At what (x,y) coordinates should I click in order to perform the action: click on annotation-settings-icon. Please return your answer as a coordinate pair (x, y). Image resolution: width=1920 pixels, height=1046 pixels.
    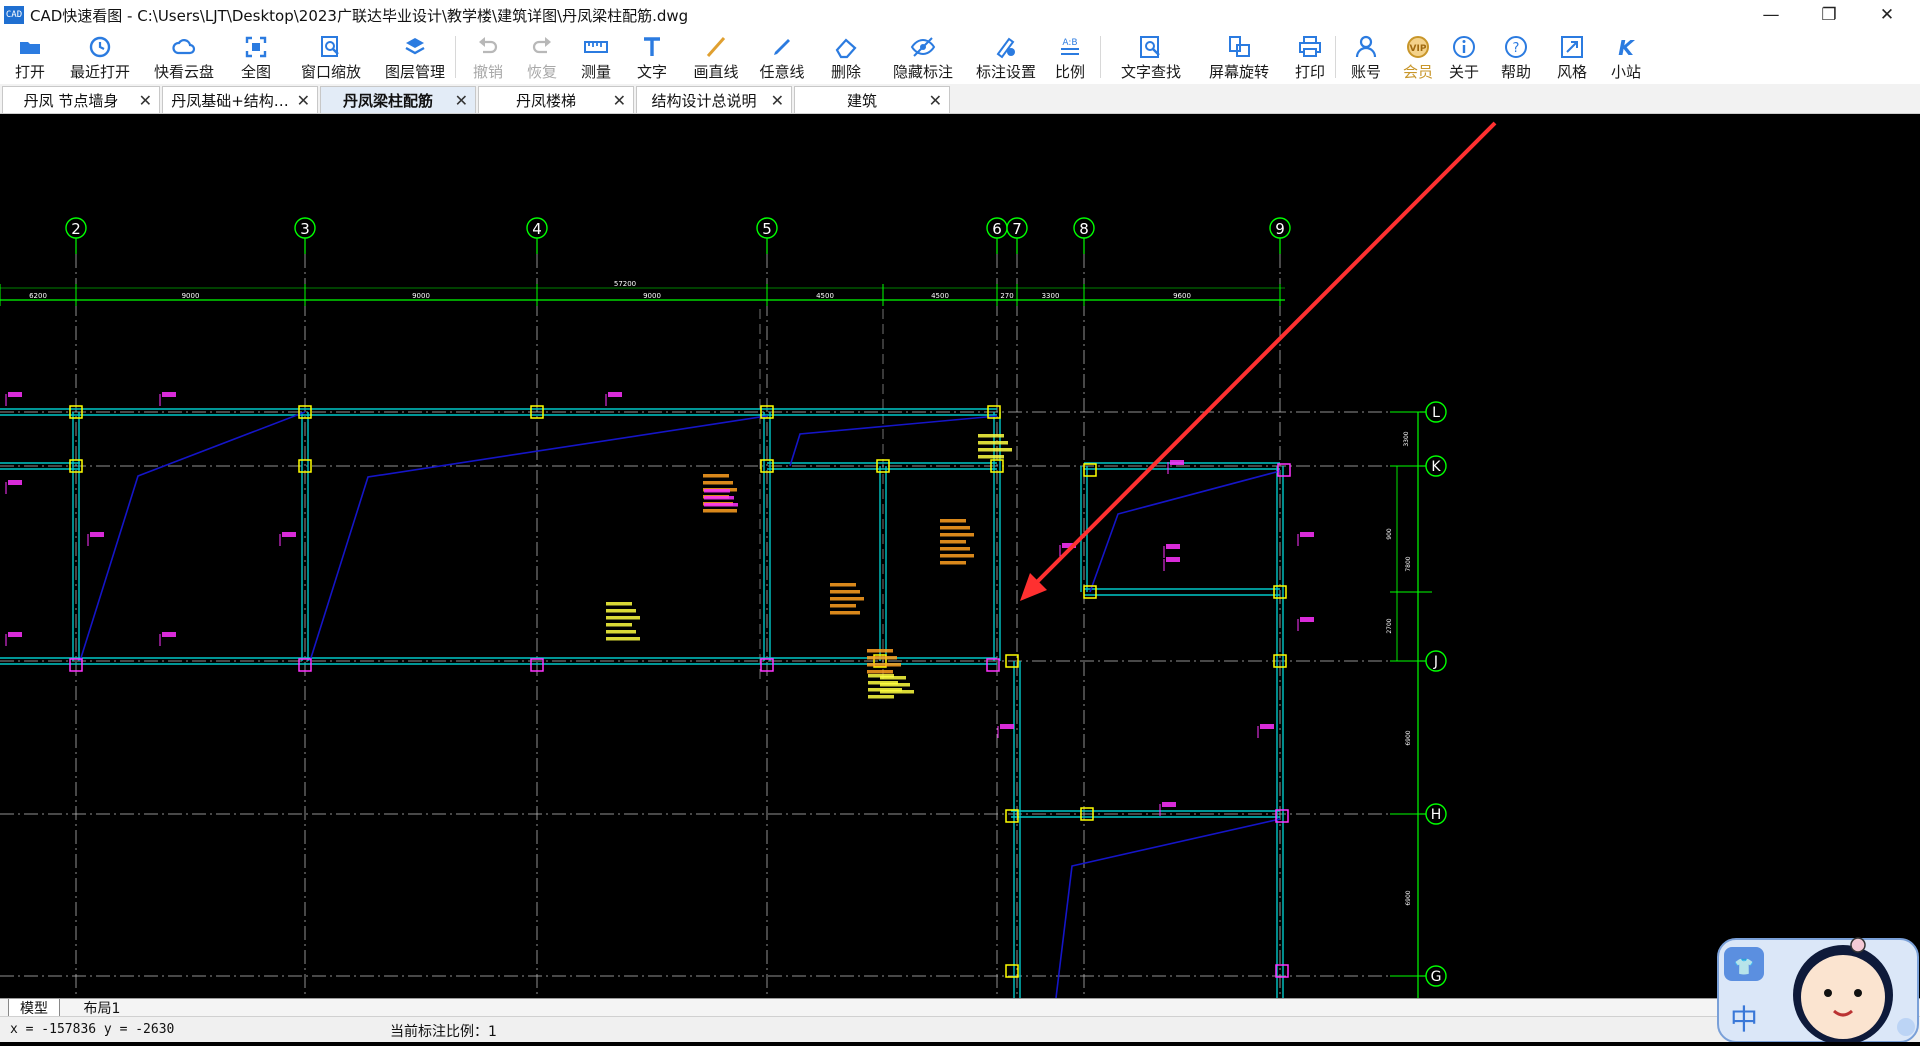
    Looking at the image, I should click on (1006, 47).